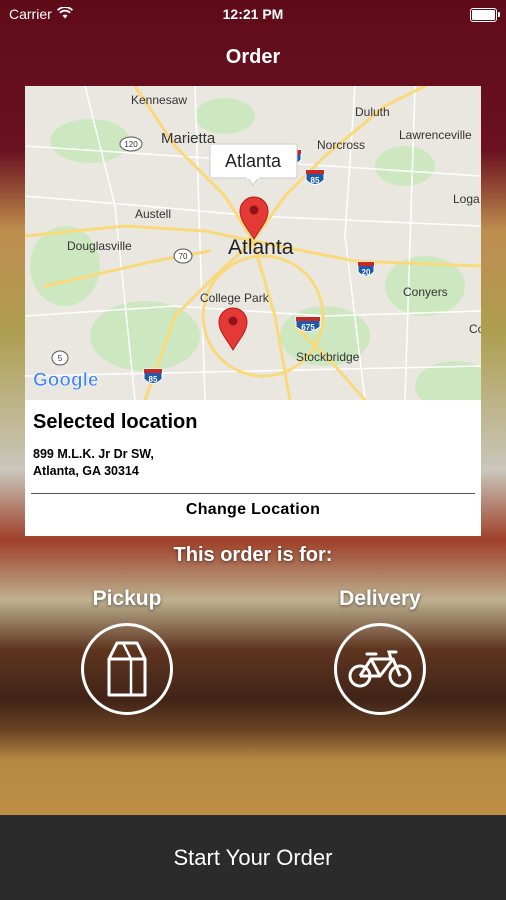 Image resolution: width=506 pixels, height=900 pixels. Describe the element at coordinates (253, 57) in the screenshot. I see `page-title: Order` at that location.